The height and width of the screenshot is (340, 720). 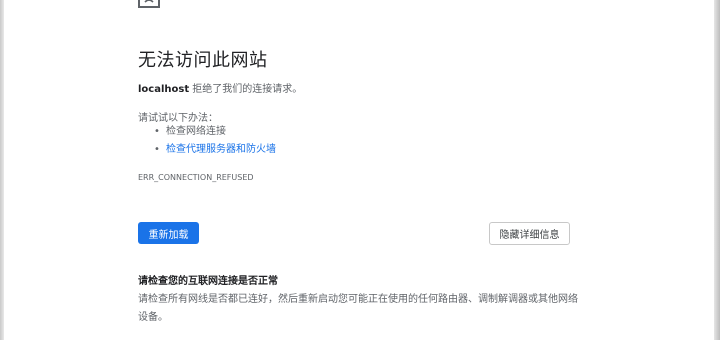 I want to click on window-frame-right, so click(x=717, y=170).